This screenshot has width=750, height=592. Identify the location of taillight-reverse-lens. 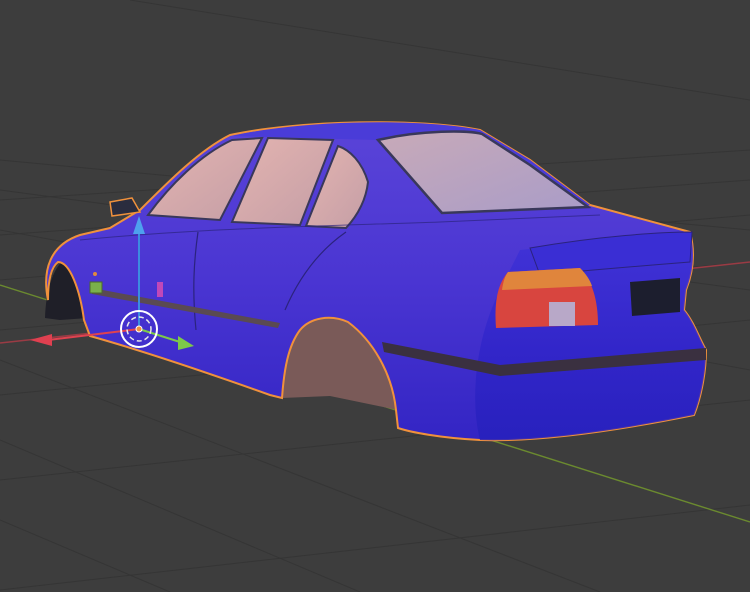
(562, 314).